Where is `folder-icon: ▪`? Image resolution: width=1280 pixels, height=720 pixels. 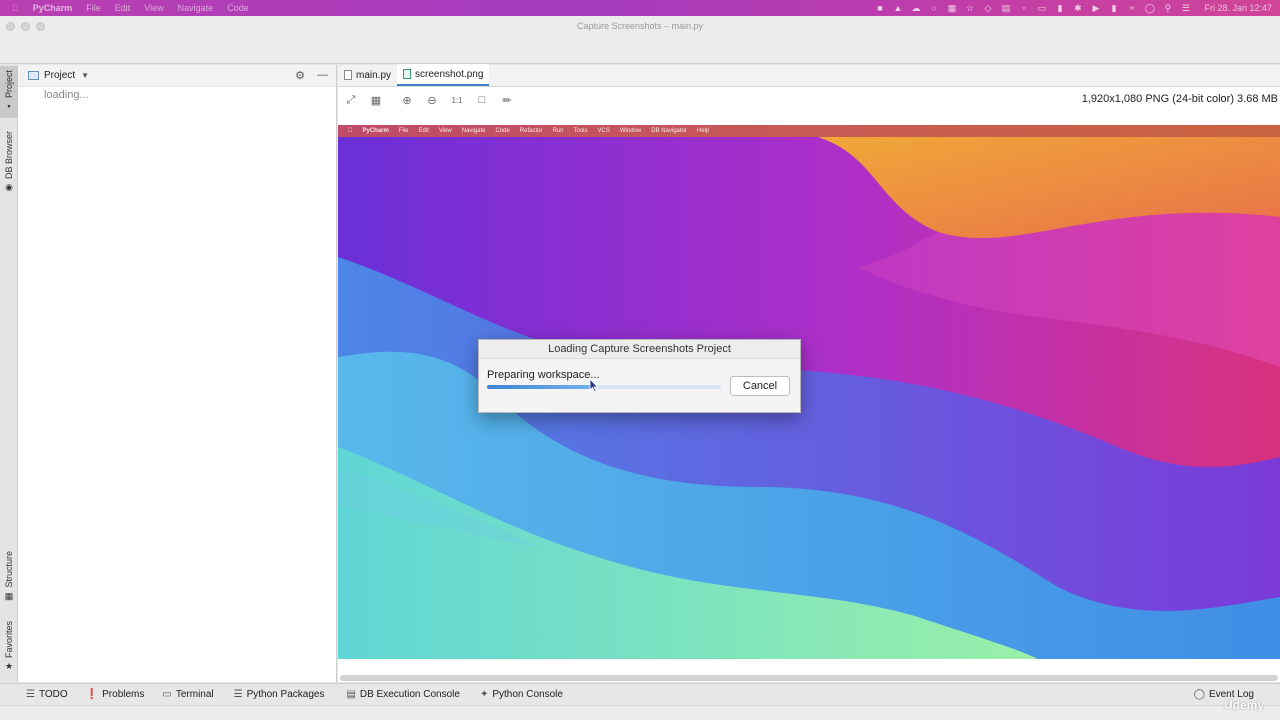 folder-icon: ▪ is located at coordinates (9, 106).